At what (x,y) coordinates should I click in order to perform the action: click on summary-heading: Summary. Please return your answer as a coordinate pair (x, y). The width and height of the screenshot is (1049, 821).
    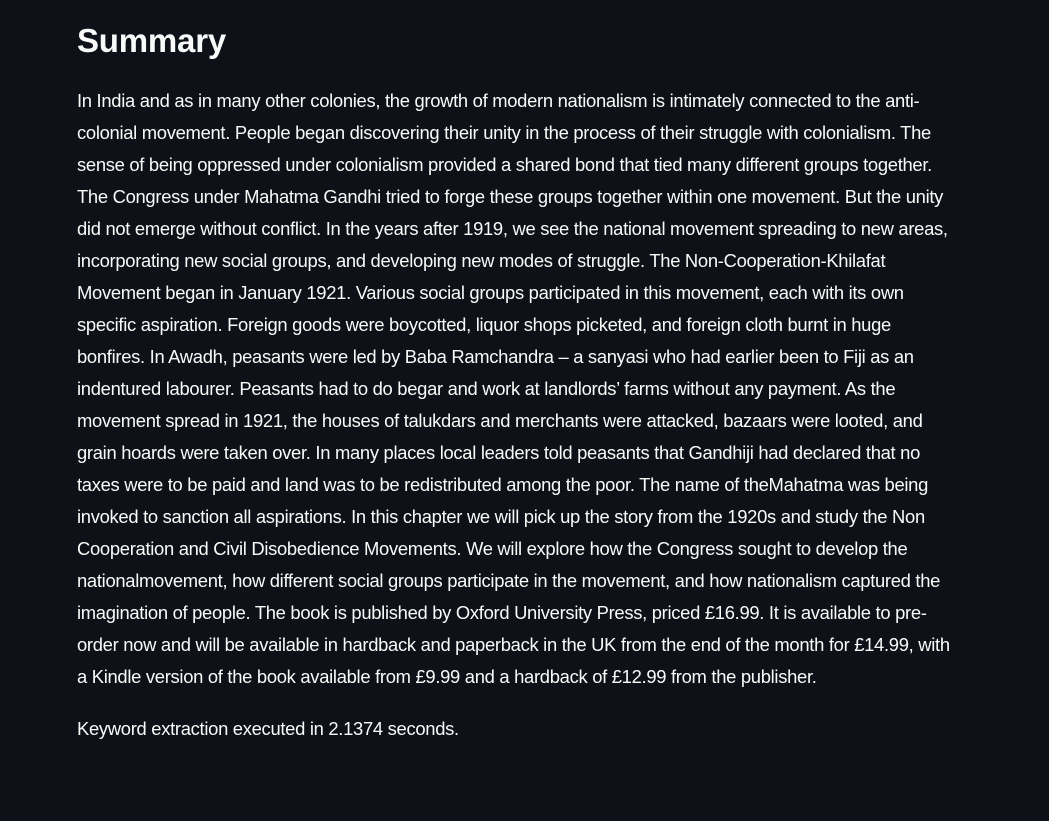
    Looking at the image, I should click on (152, 40).